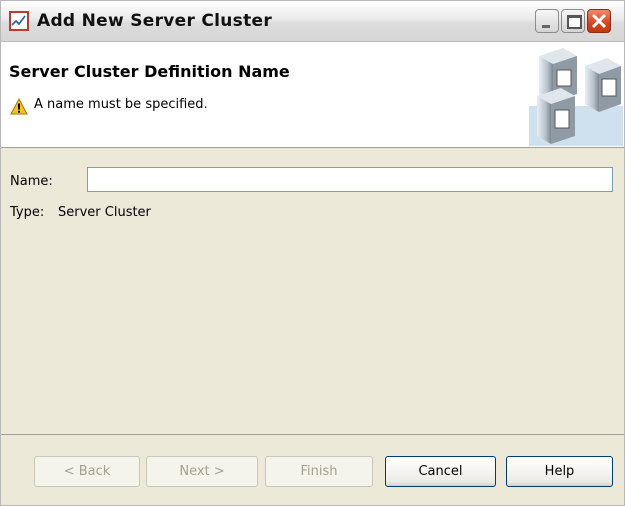 This screenshot has width=625, height=506. I want to click on type-value: Server Cluster, so click(104, 212).